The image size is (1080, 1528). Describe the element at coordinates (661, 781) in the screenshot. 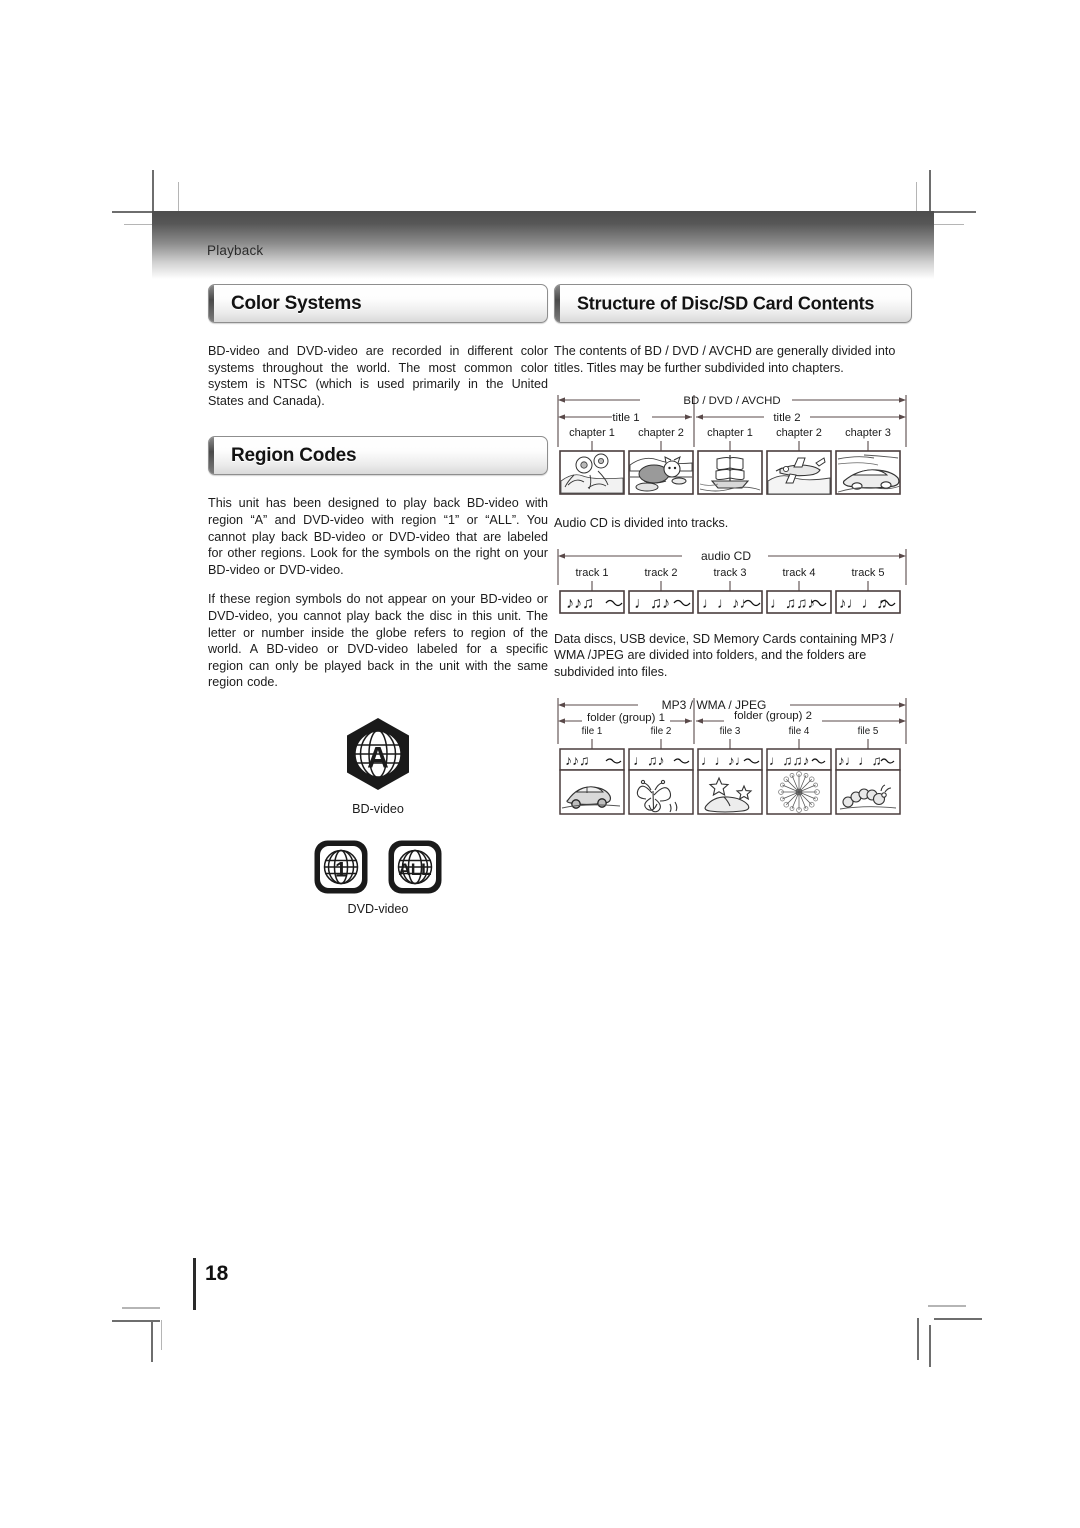

I see `file-cell-2: ♩♫♪` at that location.